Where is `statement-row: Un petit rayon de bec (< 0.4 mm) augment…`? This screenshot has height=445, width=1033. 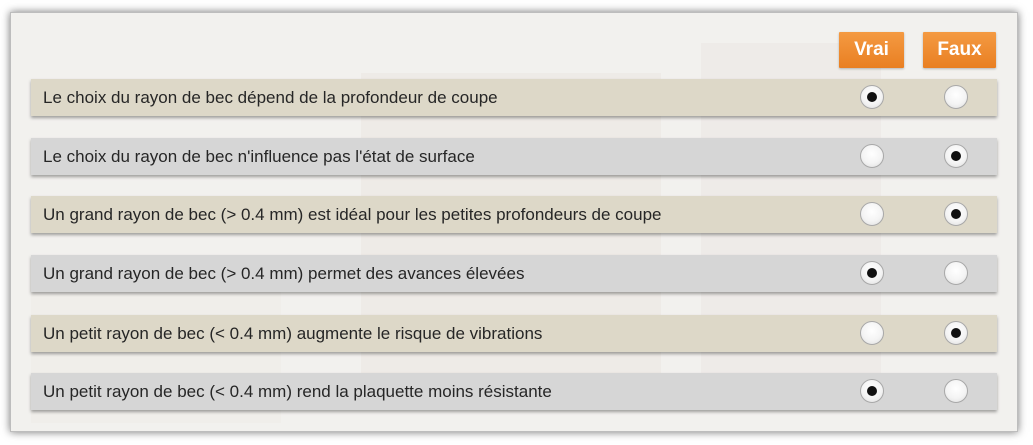
statement-row: Un petit rayon de bec (< 0.4 mm) augment… is located at coordinates (514, 333).